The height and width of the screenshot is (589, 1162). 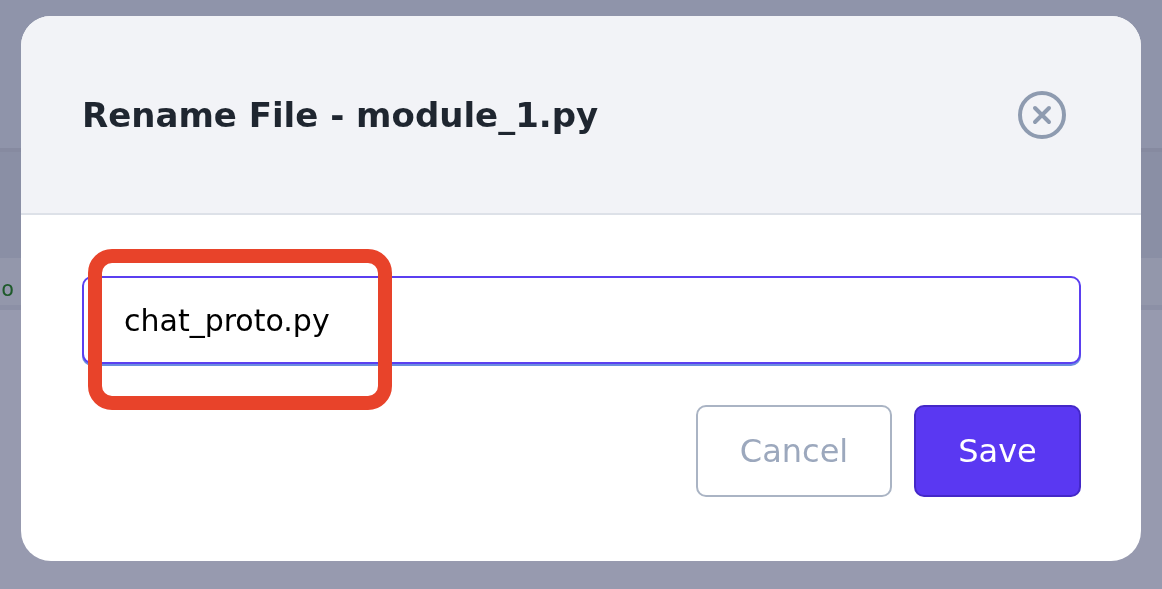 I want to click on save-button: Save, so click(x=997, y=451).